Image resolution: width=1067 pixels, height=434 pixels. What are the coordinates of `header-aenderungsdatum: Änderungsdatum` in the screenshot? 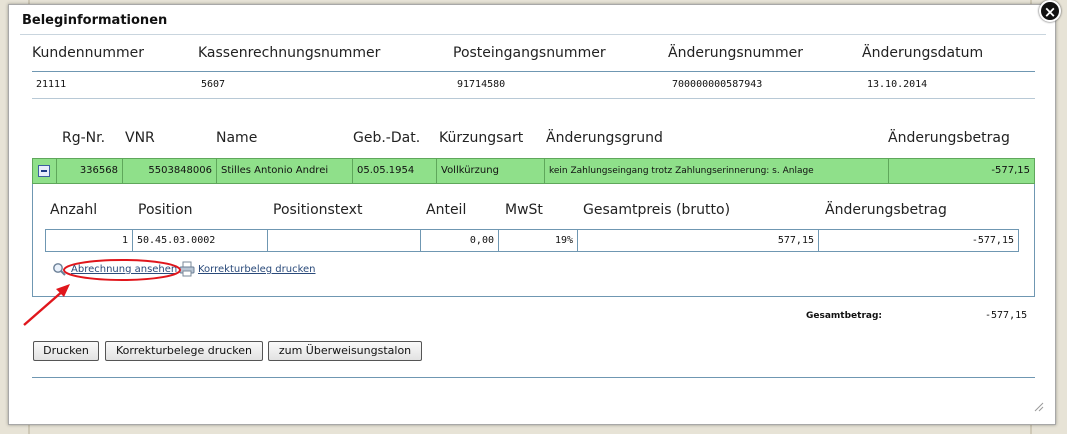 It's located at (923, 53).